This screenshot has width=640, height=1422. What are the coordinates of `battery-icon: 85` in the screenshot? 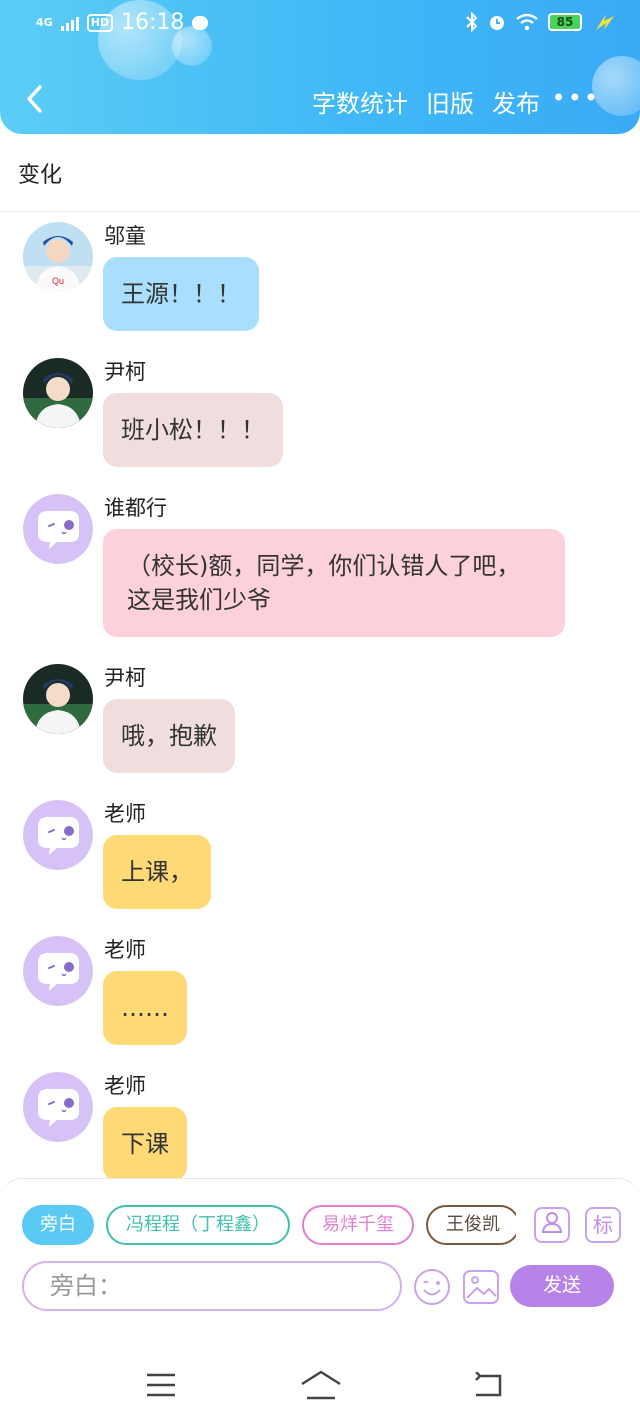 It's located at (565, 22).